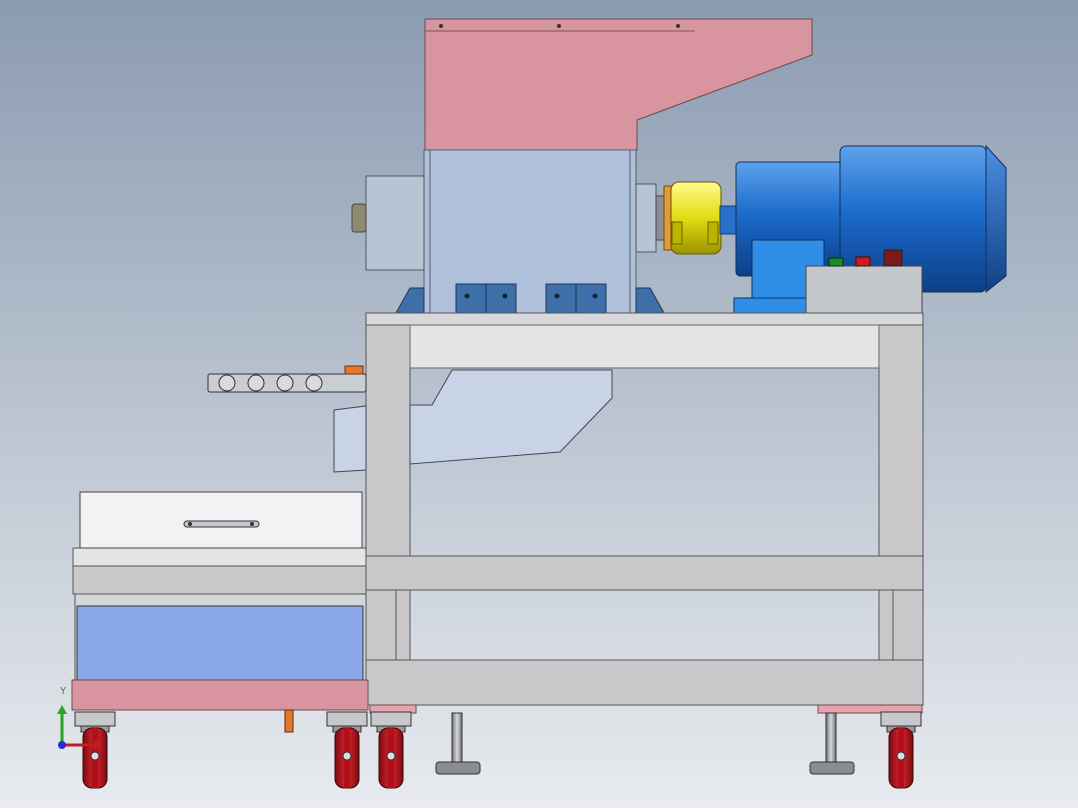  What do you see at coordinates (221, 520) in the screenshot?
I see `drawer` at bounding box center [221, 520].